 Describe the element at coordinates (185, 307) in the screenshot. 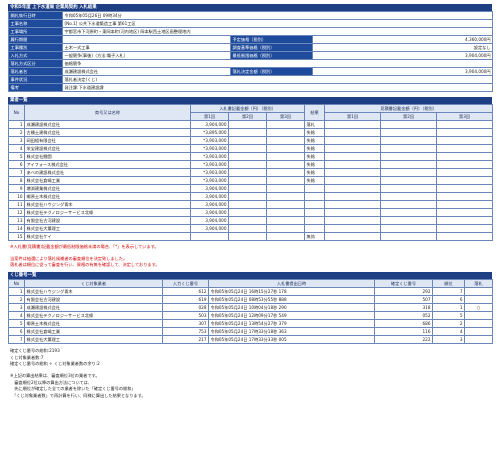

I see `lottery-kuji: 028` at that location.